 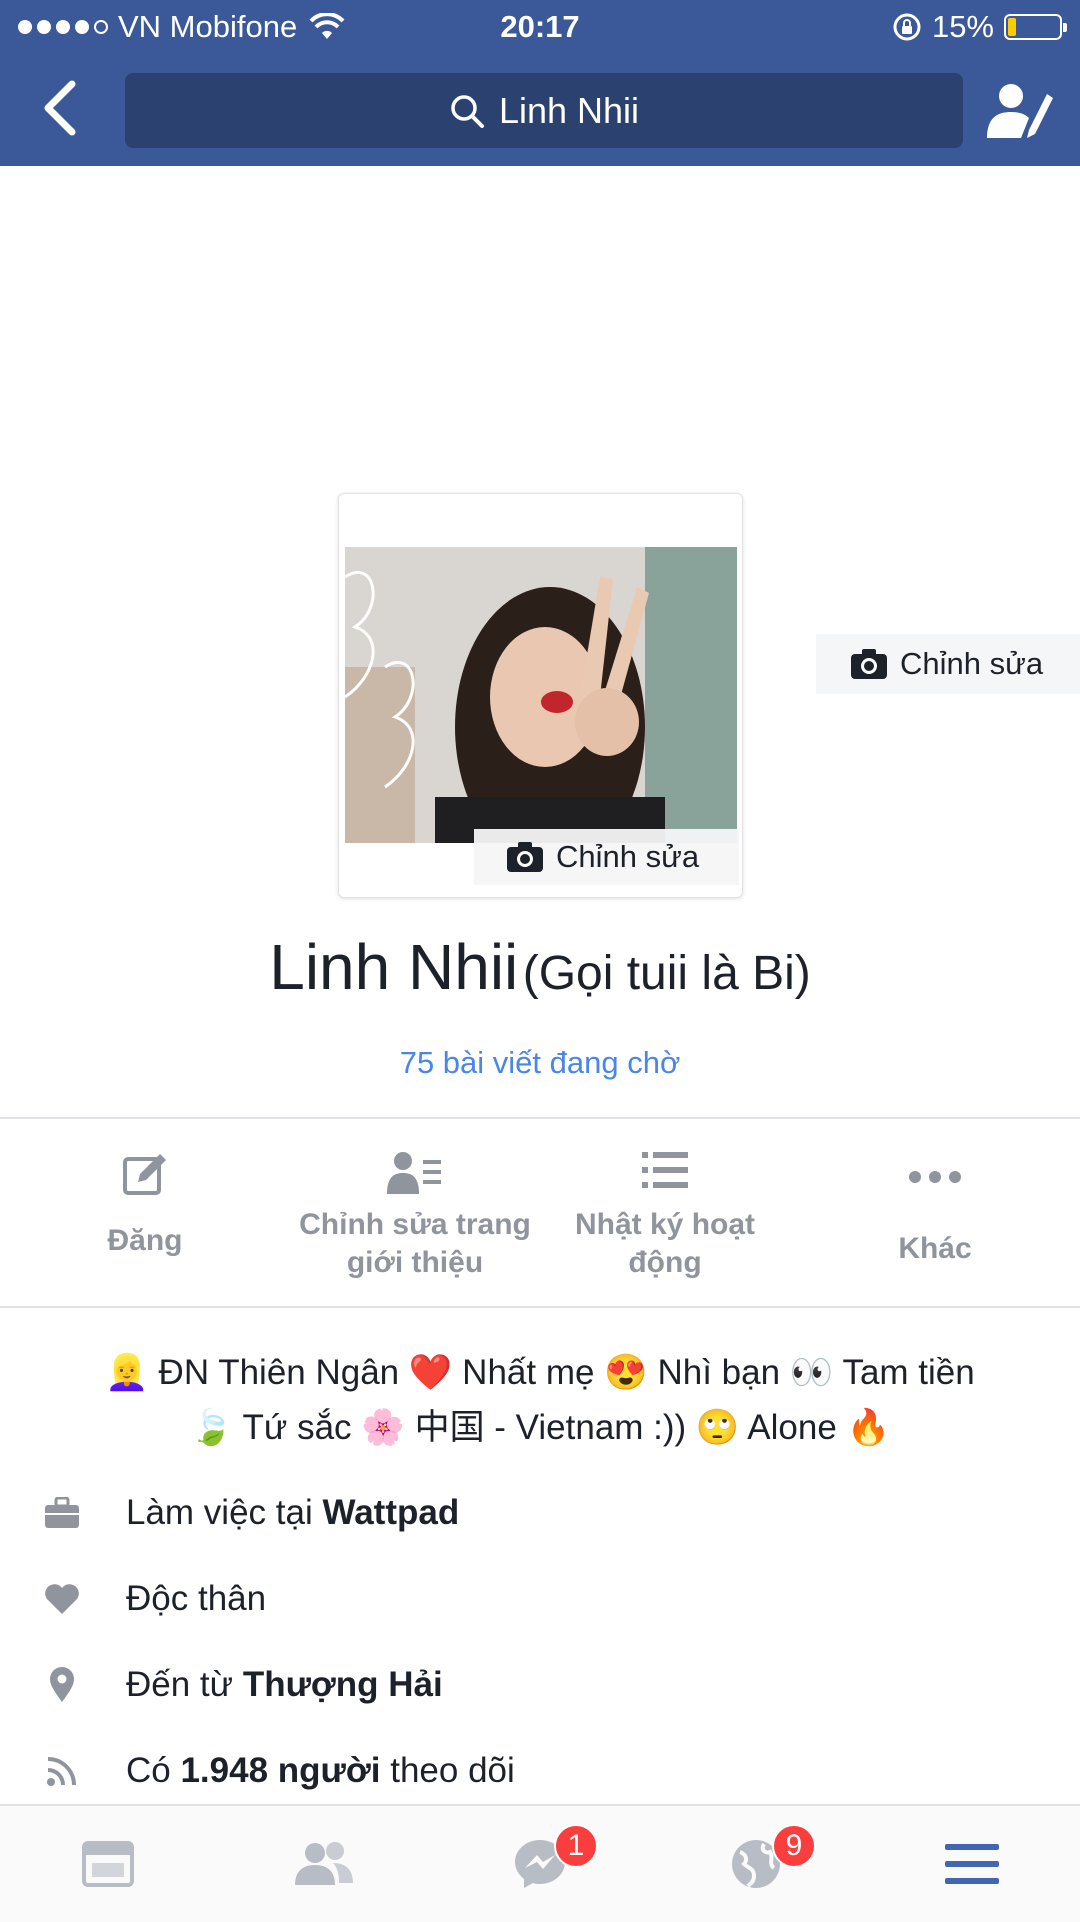 What do you see at coordinates (576, 1846) in the screenshot?
I see `messenger-badge: 1` at bounding box center [576, 1846].